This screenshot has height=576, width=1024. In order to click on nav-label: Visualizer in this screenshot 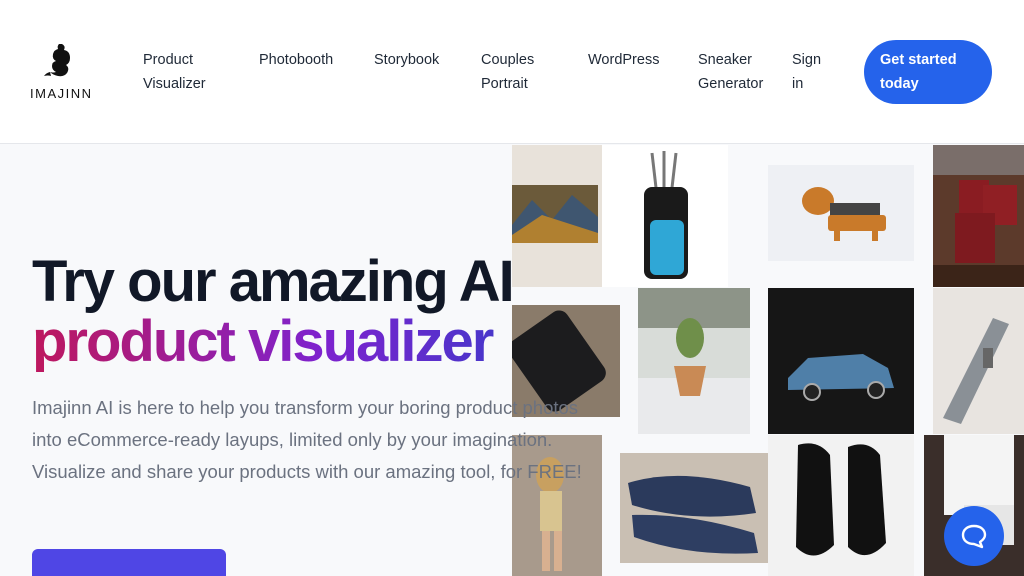, I will do `click(174, 84)`.